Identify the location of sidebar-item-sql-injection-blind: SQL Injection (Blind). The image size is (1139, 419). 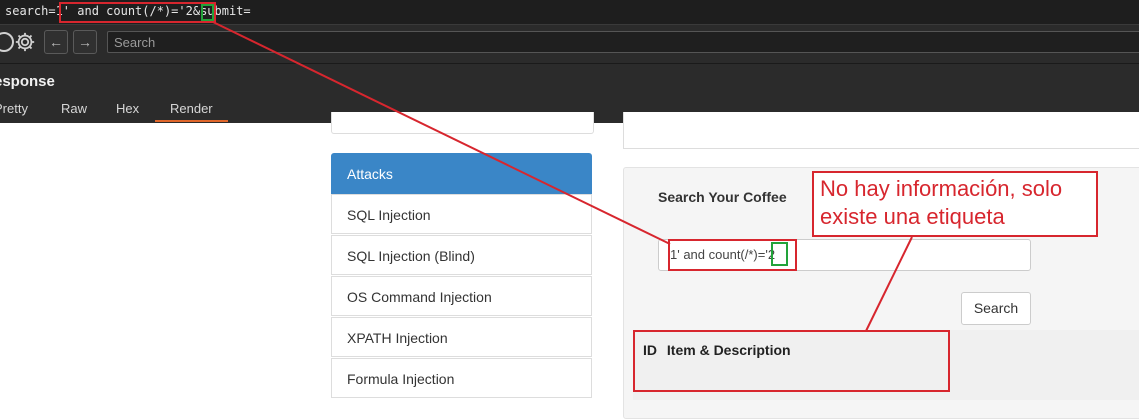
(461, 255).